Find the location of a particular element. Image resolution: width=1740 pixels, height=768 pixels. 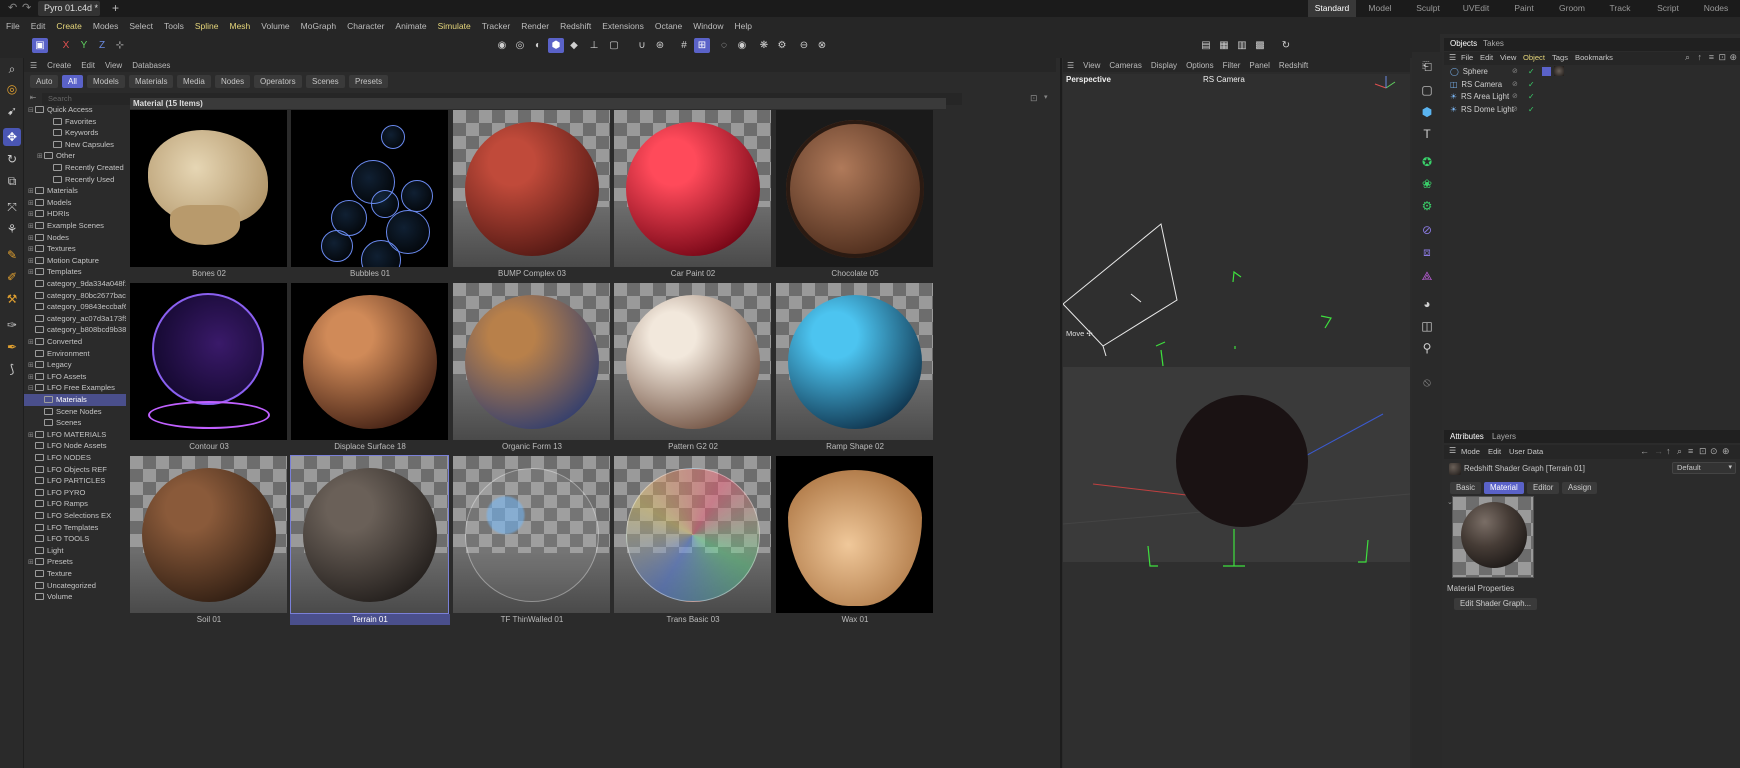

tree-item: LFO PARTICLES is located at coordinates (75, 481).